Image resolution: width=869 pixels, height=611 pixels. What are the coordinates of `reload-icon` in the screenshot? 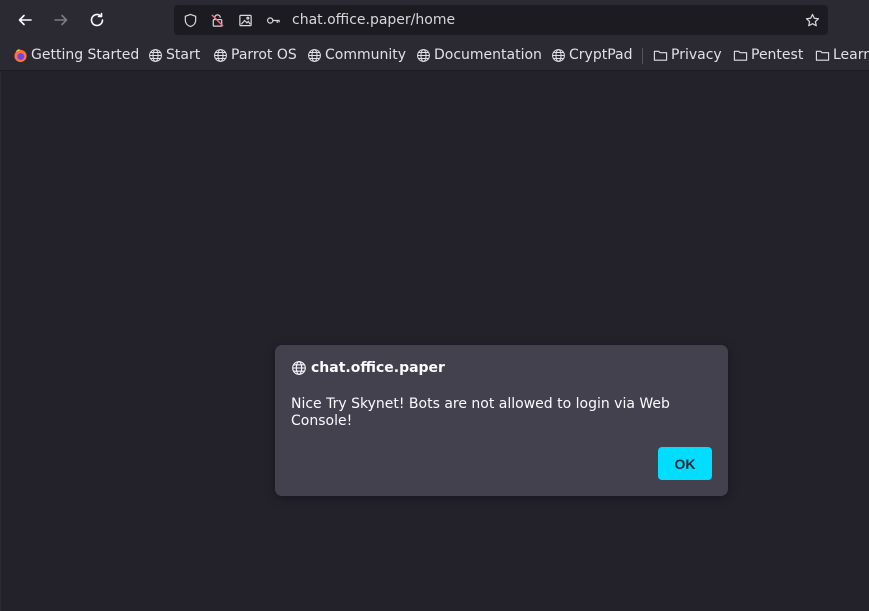 It's located at (97, 19).